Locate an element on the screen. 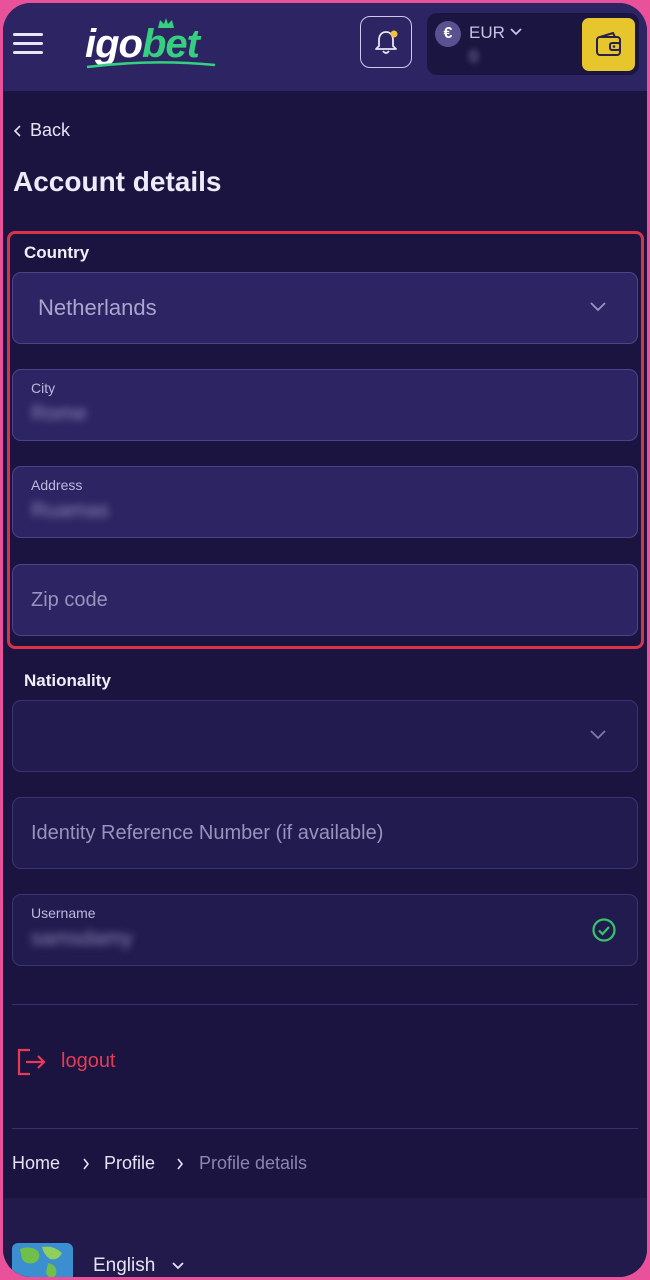  username-value: samsdamy is located at coordinates (82, 938).